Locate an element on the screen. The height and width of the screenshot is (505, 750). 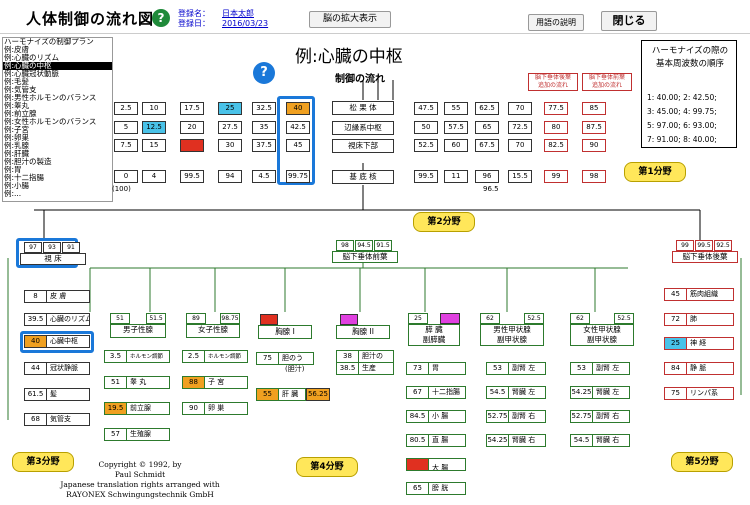
organ-name: 肝 臓 is located at coordinates (290, 394).